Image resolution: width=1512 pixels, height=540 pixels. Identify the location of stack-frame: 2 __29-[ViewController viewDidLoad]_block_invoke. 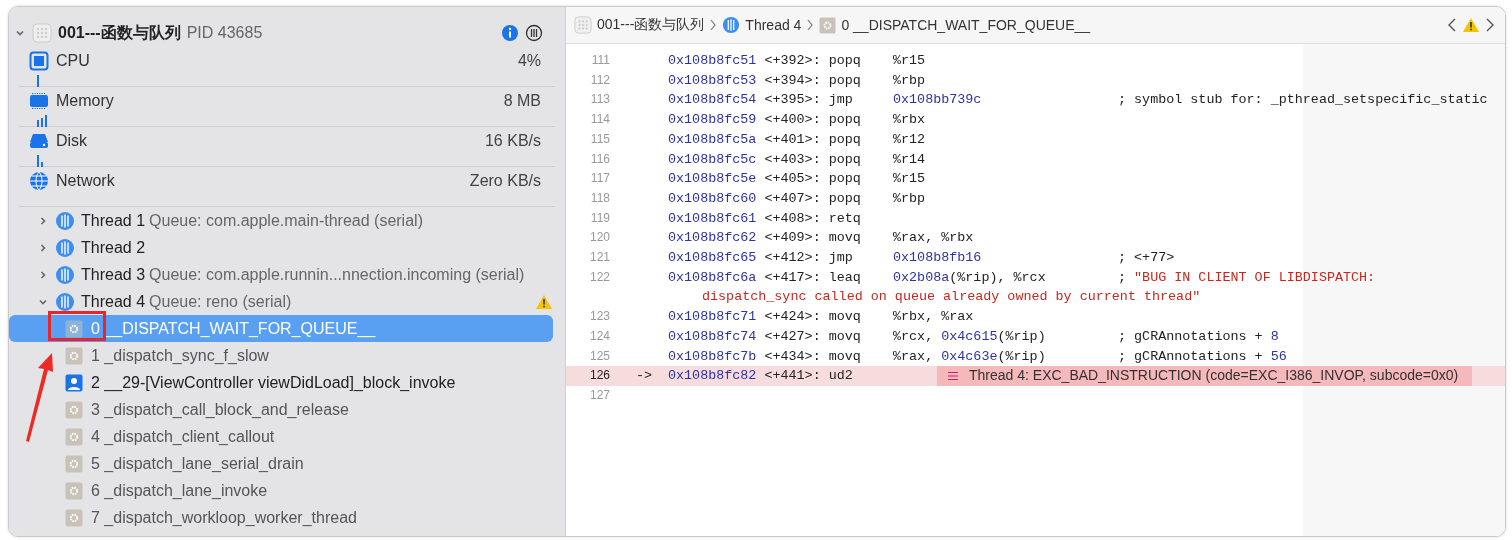
(281, 382).